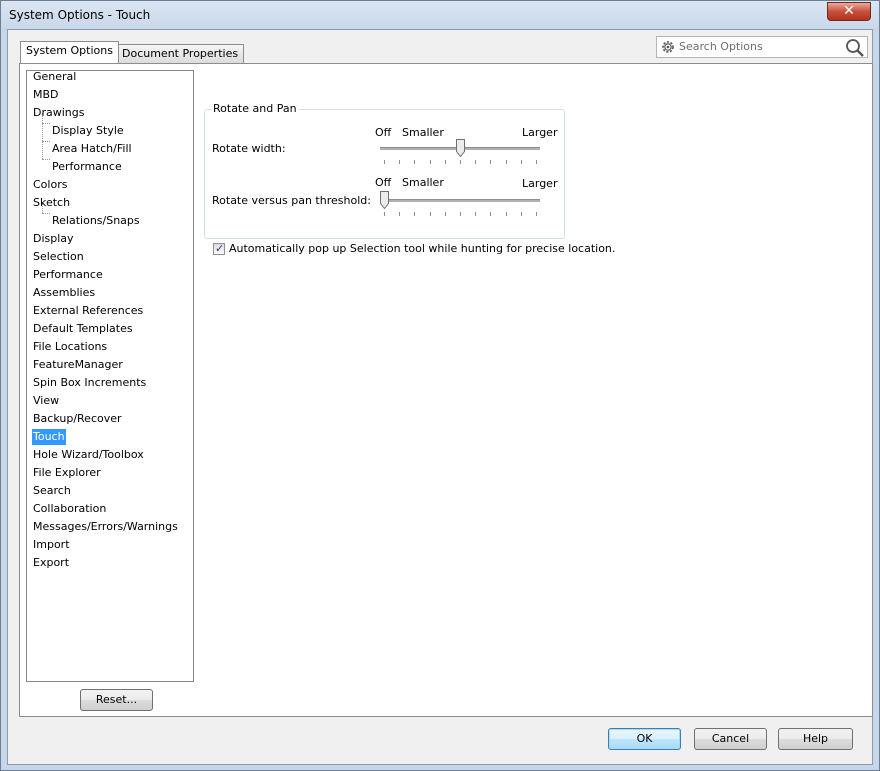 The width and height of the screenshot is (880, 771). I want to click on threshold-off-label: Off, so click(383, 182).